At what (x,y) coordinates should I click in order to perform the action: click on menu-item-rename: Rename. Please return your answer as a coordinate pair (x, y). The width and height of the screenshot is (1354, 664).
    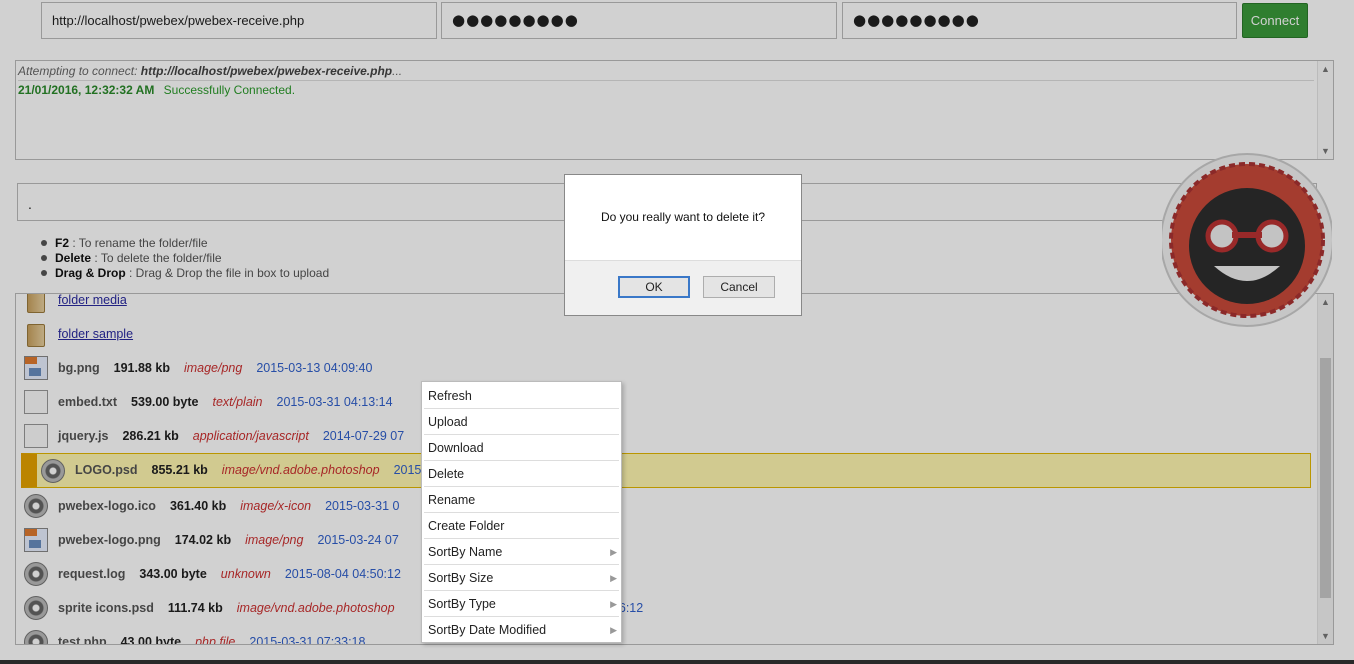
    Looking at the image, I should click on (521, 500).